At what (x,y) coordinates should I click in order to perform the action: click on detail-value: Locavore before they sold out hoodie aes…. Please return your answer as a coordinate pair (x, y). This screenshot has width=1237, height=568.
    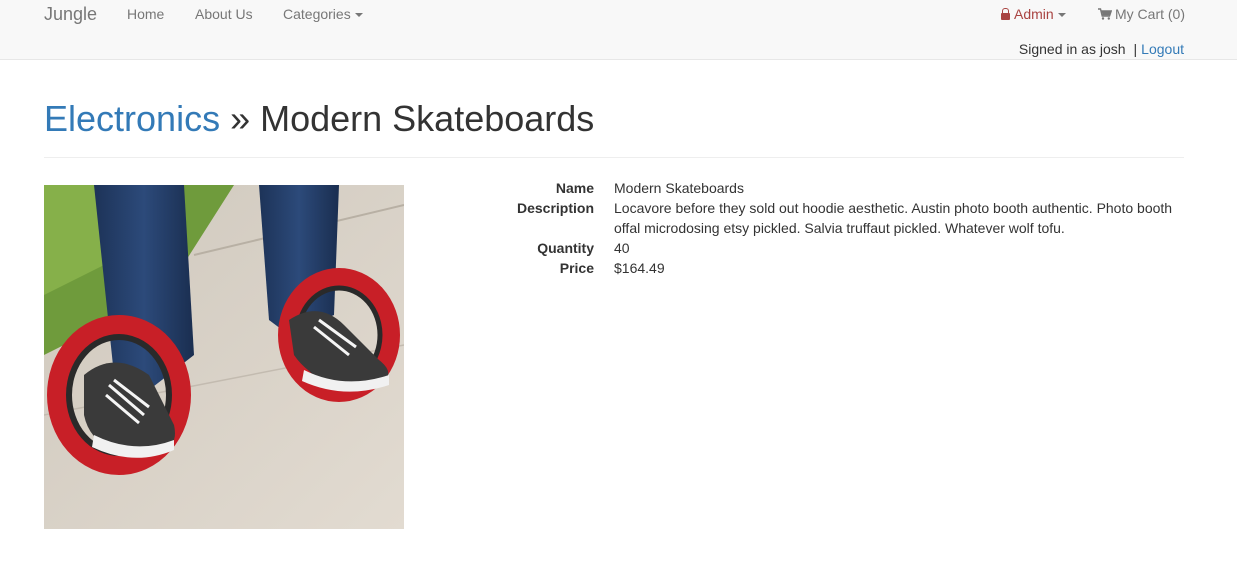
    Looking at the image, I should click on (893, 218).